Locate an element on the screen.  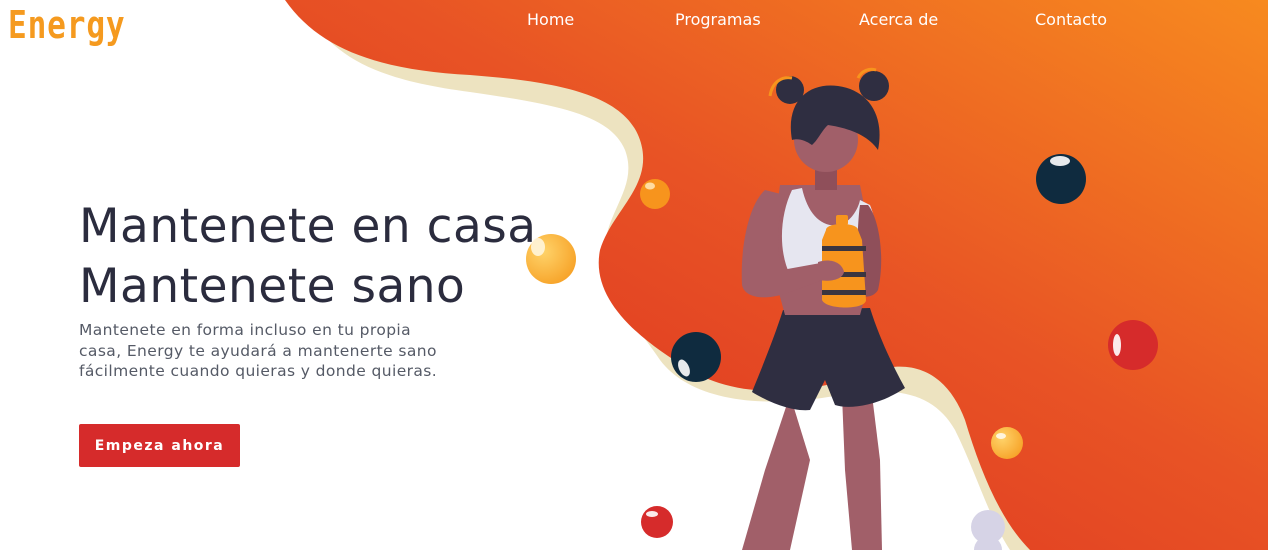
nav-item-home: Home is located at coordinates (550, 20).